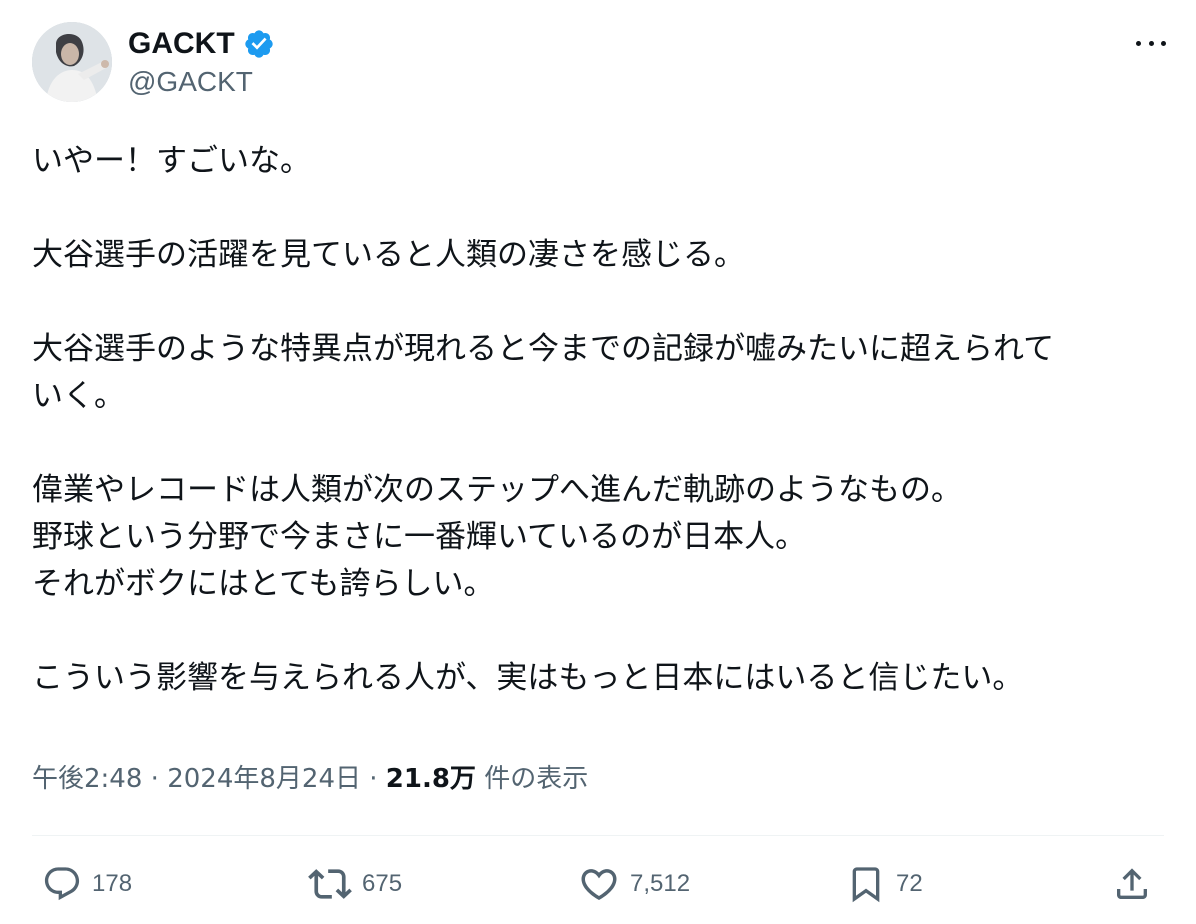 Image resolution: width=1196 pixels, height=924 pixels. I want to click on tweet-meta: 午後2:48 · 2024年8月24日 · 21.8万 件の表示, so click(310, 776).